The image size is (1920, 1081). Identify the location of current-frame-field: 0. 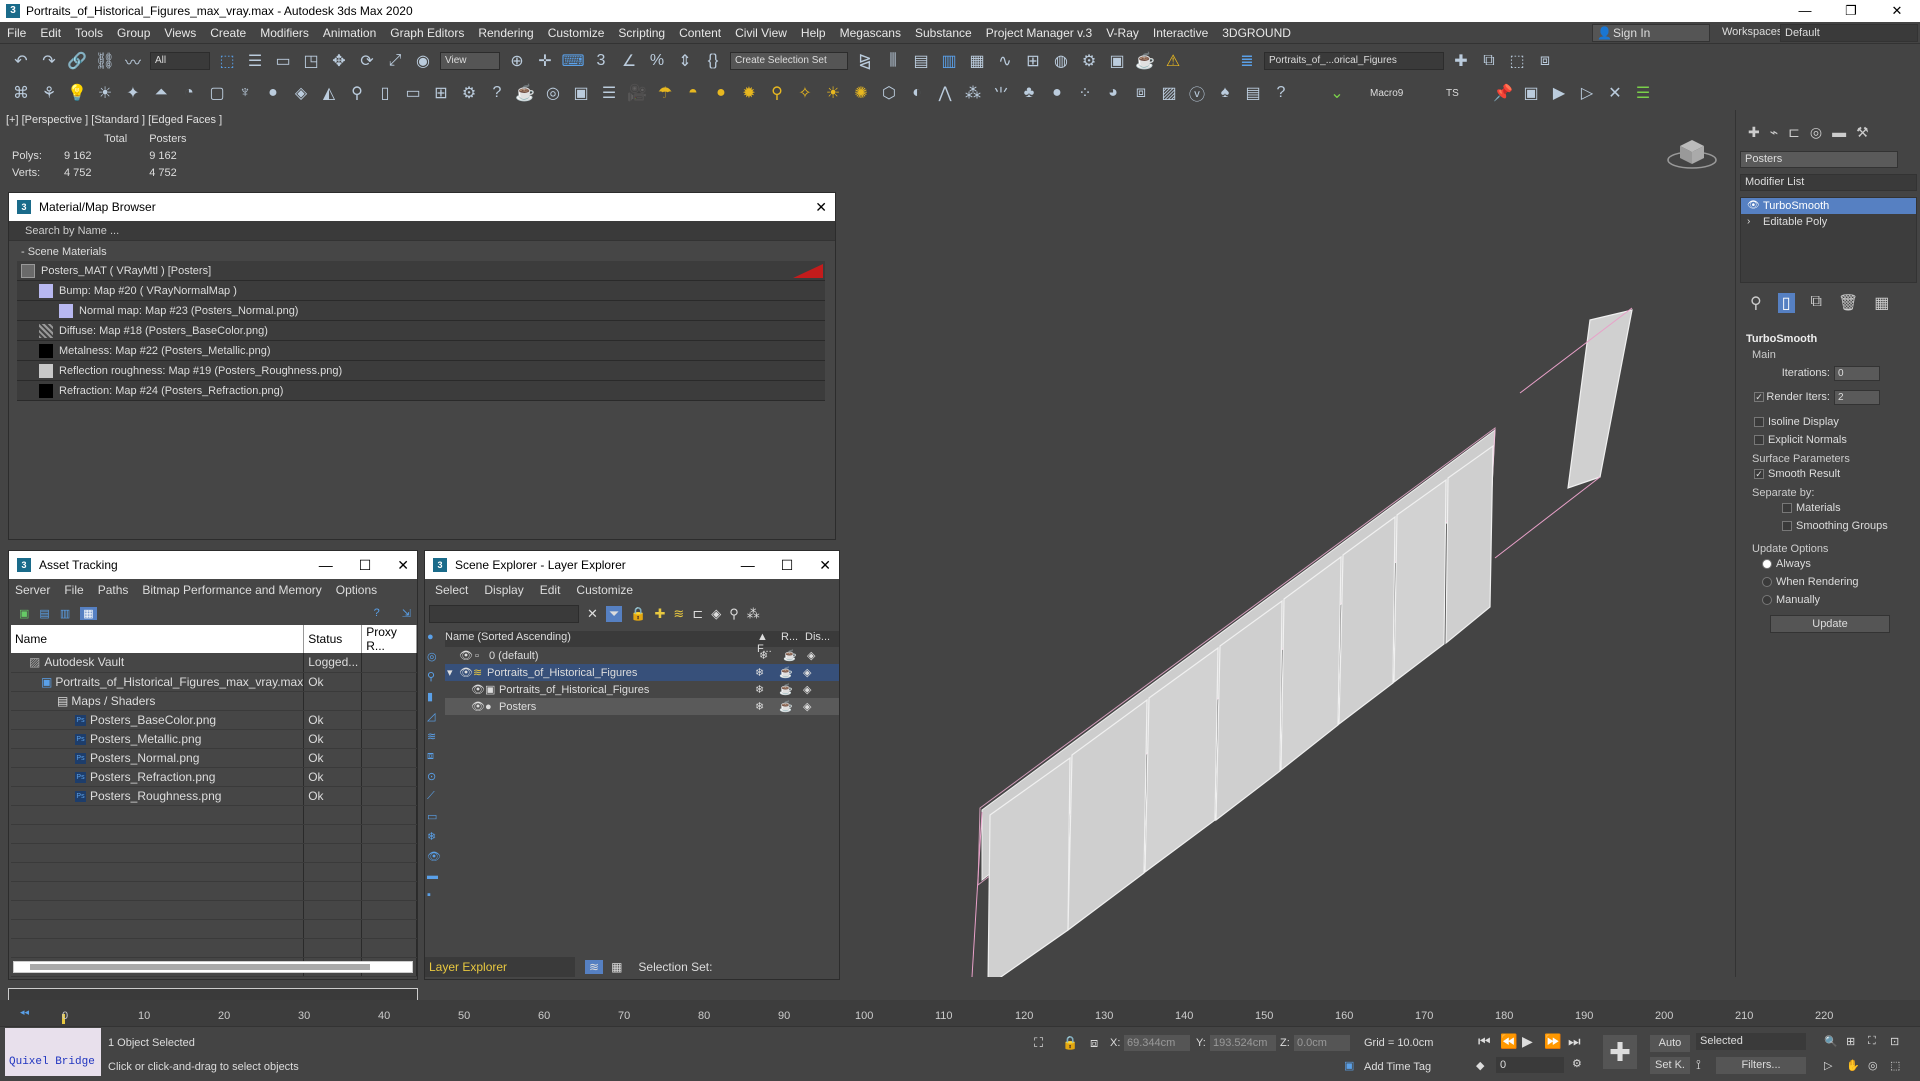
(1530, 1065).